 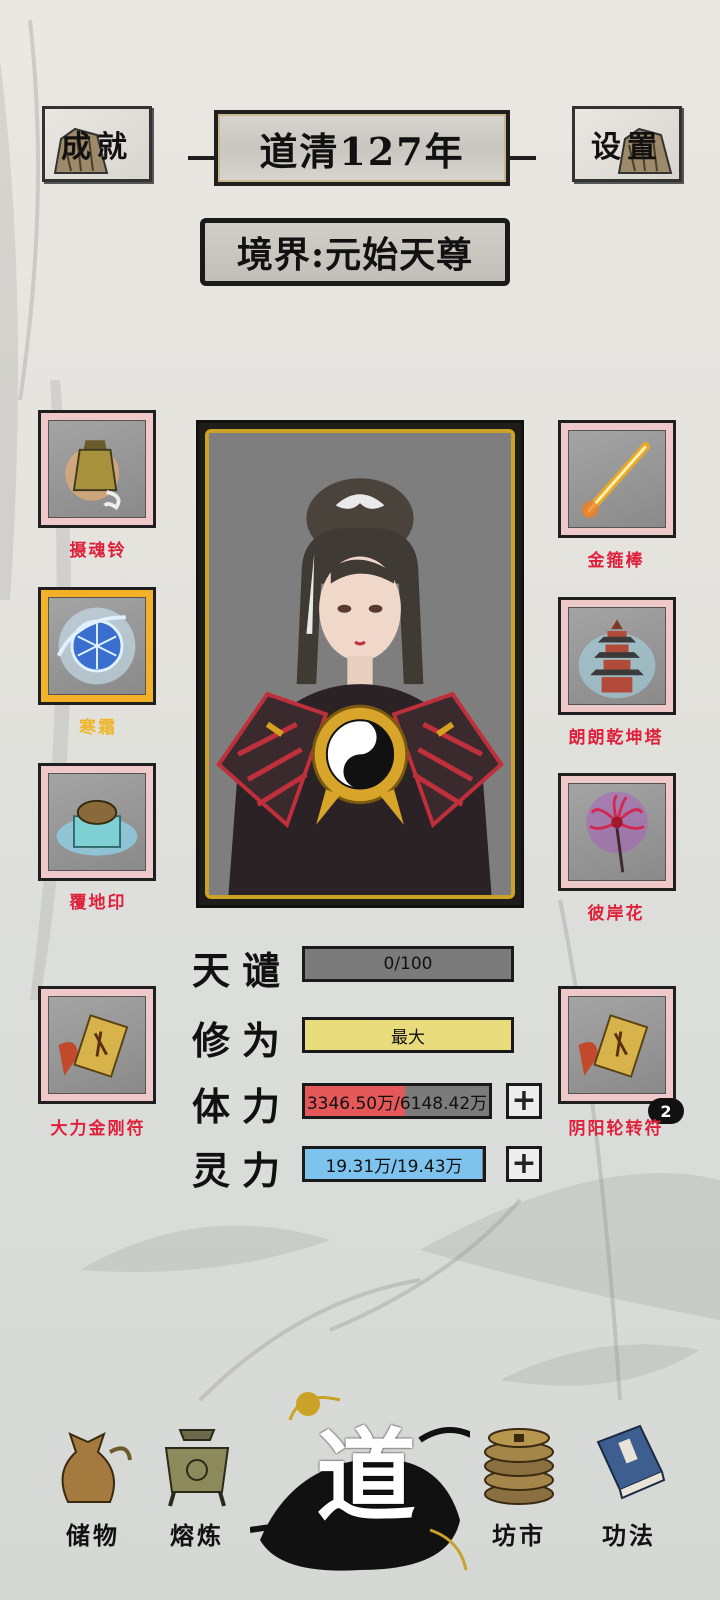 I want to click on stamina-value: 3346.50万/6148.42万, so click(x=397, y=1103).